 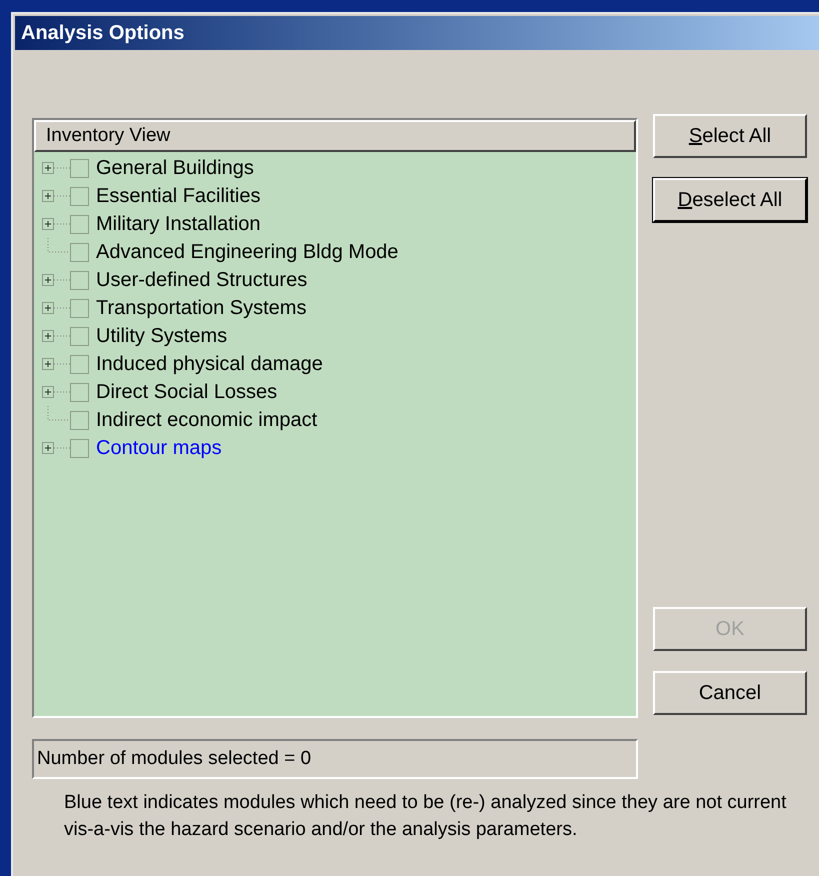 What do you see at coordinates (335, 136) in the screenshot?
I see `column-header: Inventory View` at bounding box center [335, 136].